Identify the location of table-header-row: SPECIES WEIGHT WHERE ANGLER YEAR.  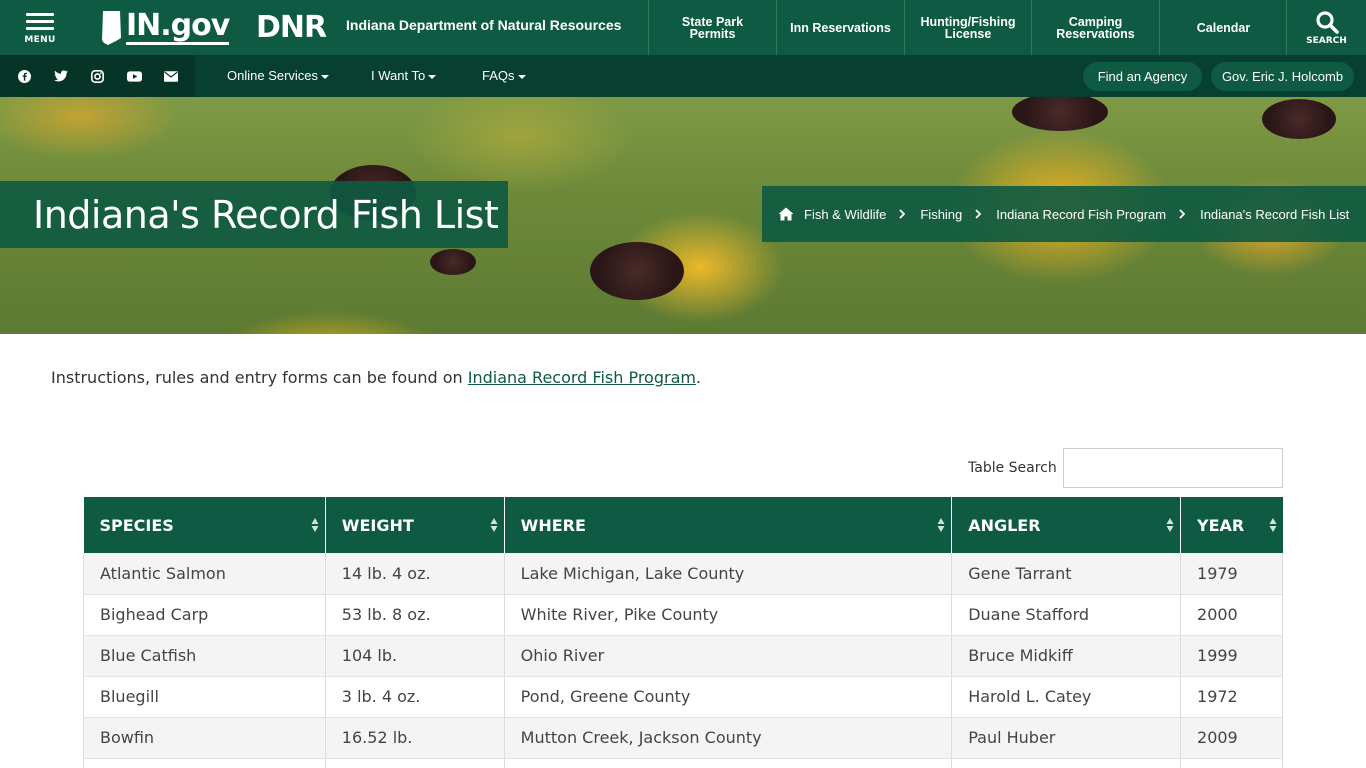
(683, 525).